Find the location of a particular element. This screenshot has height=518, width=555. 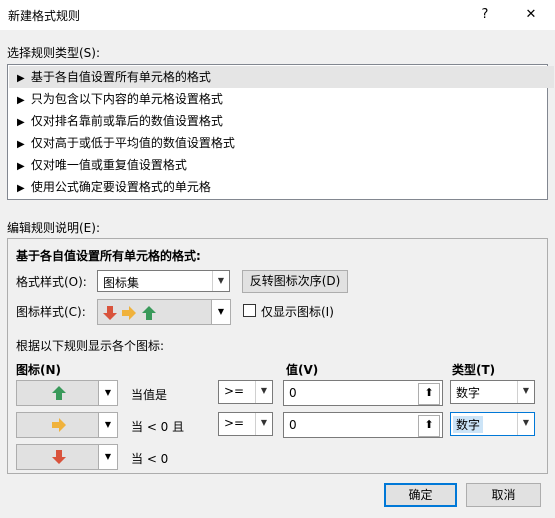

icon-select-row-1: ▼ is located at coordinates (67, 393).